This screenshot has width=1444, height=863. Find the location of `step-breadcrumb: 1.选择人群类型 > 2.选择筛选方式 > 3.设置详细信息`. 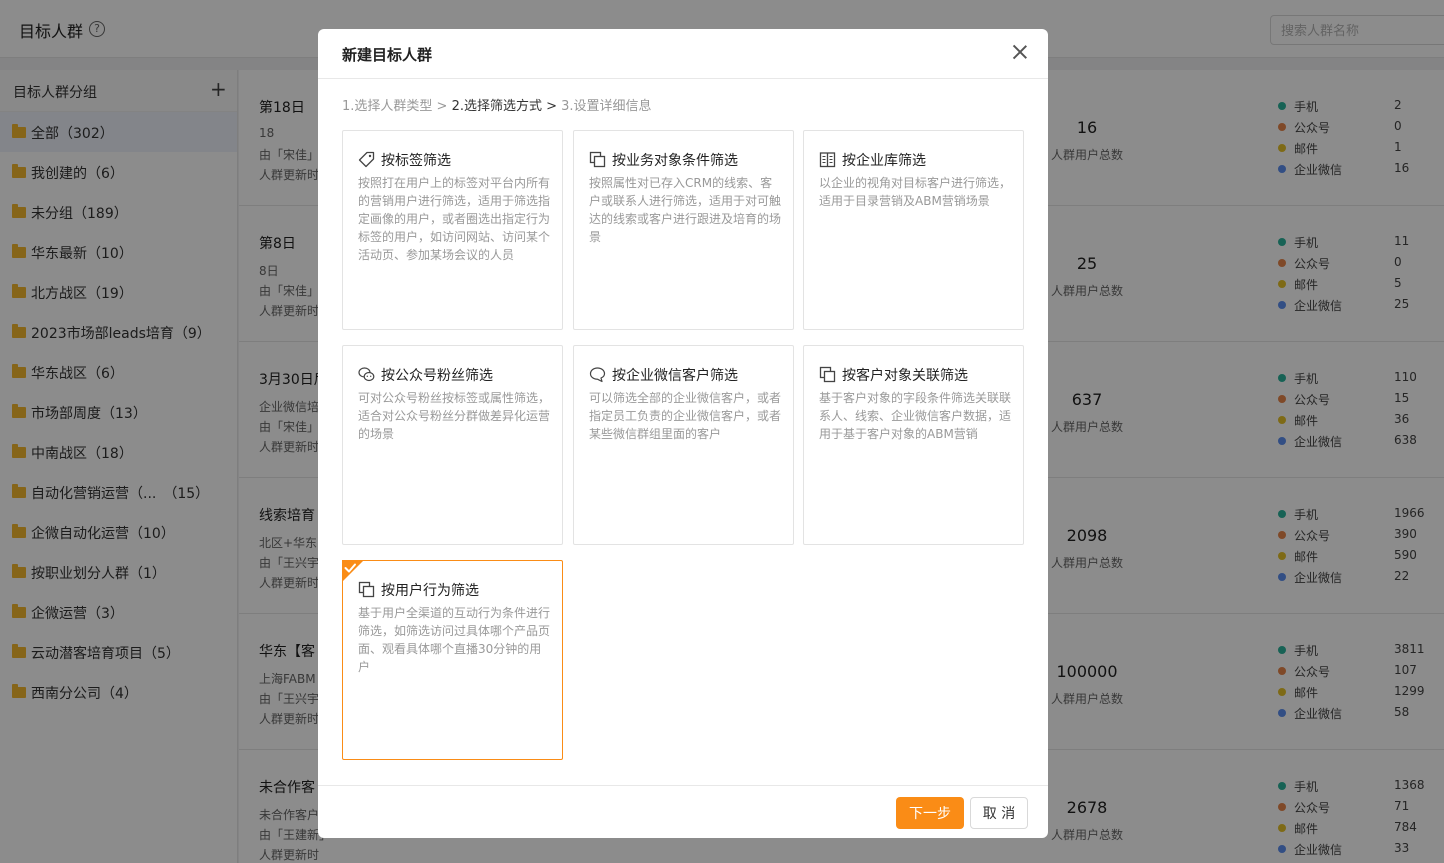

step-breadcrumb: 1.选择人群类型 > 2.选择筛选方式 > 3.设置详细信息 is located at coordinates (497, 104).